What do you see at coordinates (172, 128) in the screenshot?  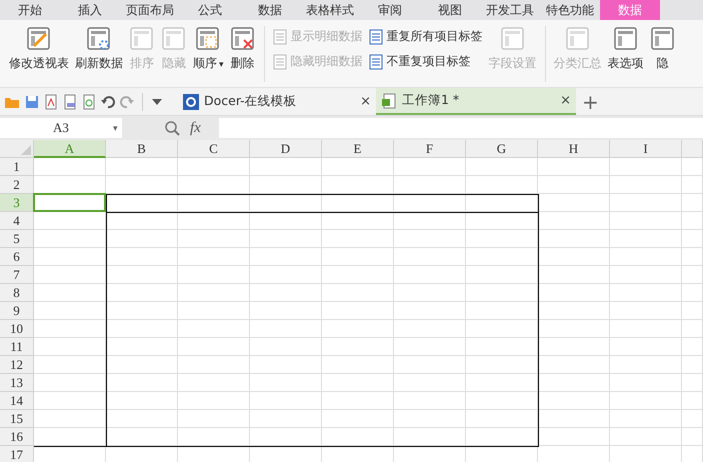 I see `search-icon` at bounding box center [172, 128].